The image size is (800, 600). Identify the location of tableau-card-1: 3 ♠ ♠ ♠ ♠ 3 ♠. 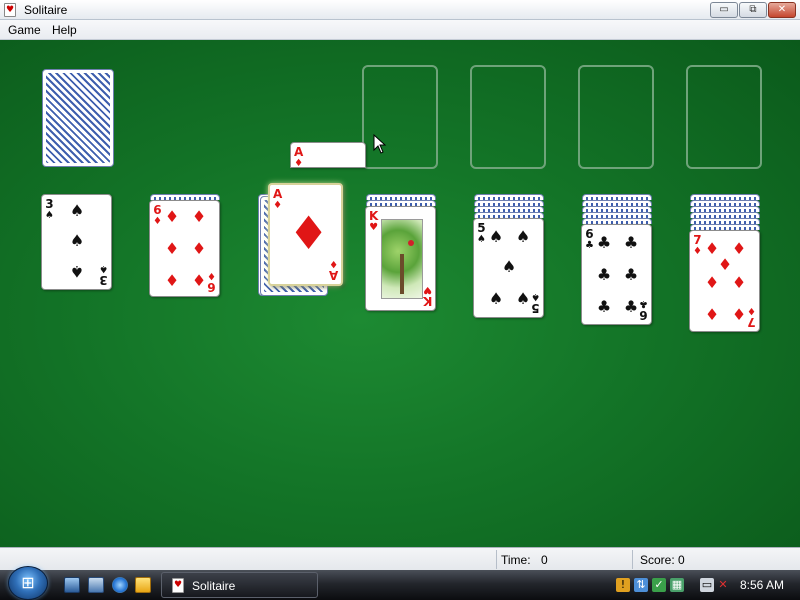
(76, 242).